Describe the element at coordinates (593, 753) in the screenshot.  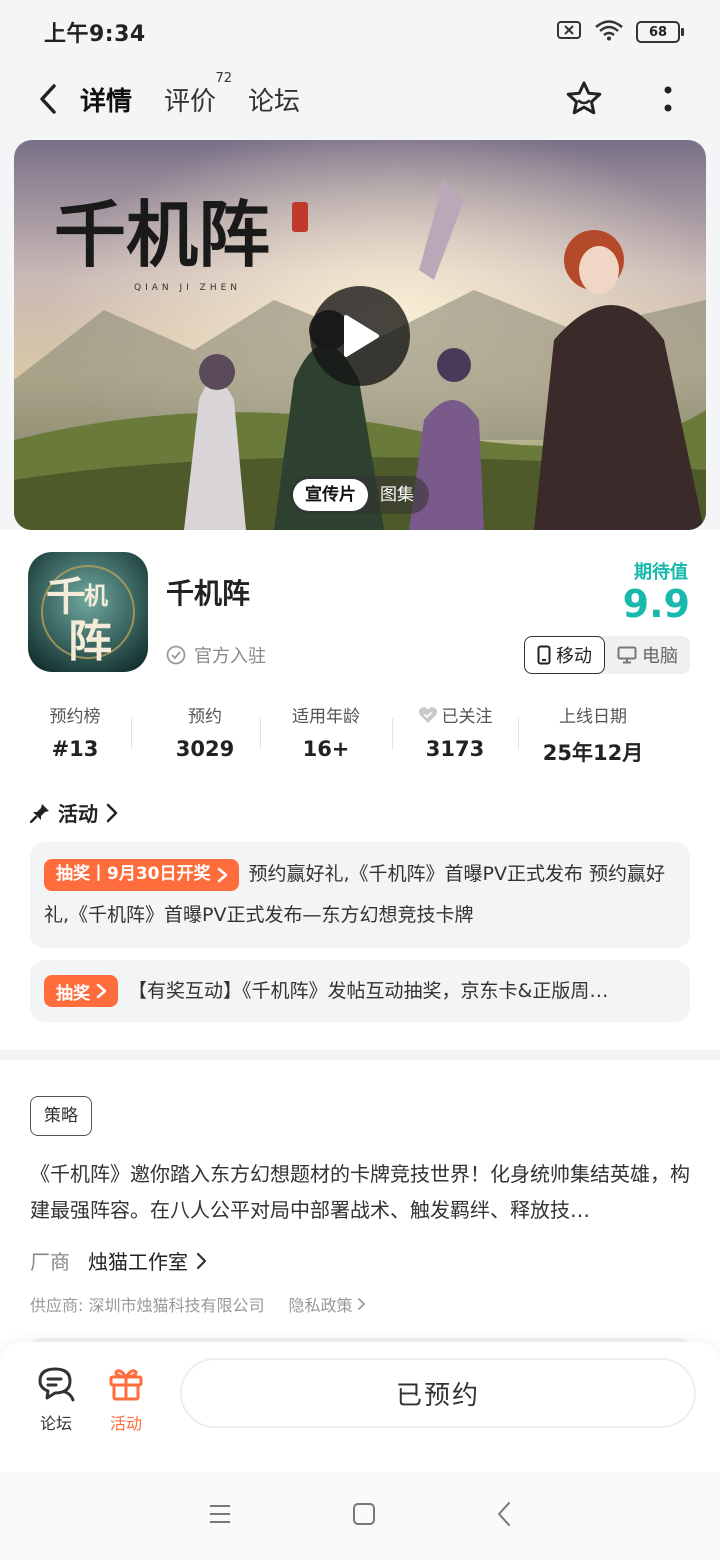
I see `stat-value: 25年12月` at that location.